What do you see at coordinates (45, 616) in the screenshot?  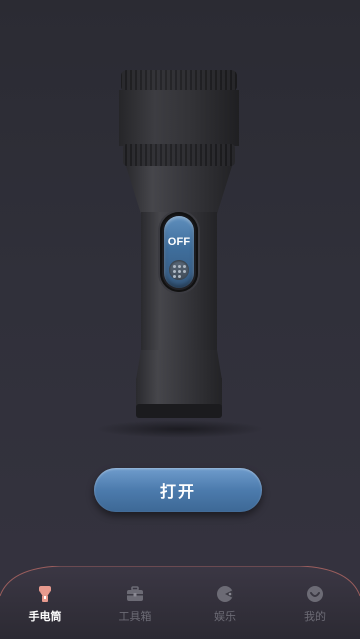 I see `nav-label-flashlight: 手电筒` at bounding box center [45, 616].